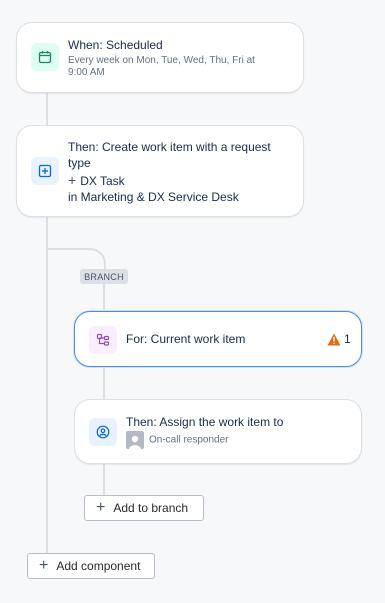  I want to click on add-component-button: + Add component, so click(91, 566).